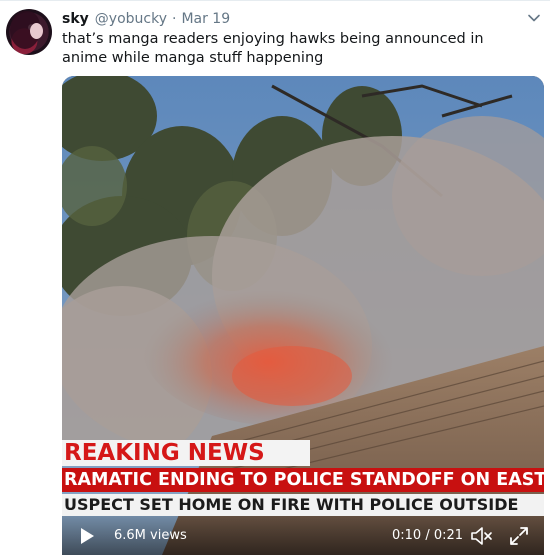 The image size is (550, 555). What do you see at coordinates (482, 536) in the screenshot?
I see `volume-muted-icon` at bounding box center [482, 536].